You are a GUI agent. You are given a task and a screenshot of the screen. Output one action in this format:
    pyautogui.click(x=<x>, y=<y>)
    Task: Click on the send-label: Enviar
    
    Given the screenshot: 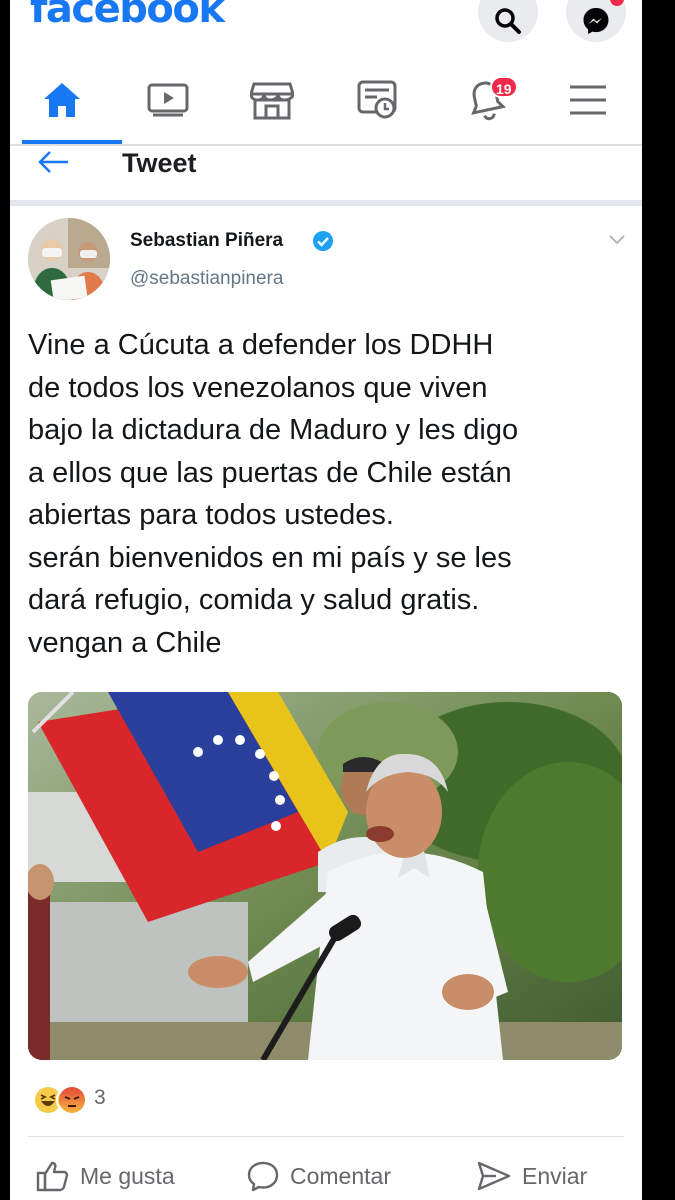 What is the action you would take?
    pyautogui.click(x=555, y=1175)
    